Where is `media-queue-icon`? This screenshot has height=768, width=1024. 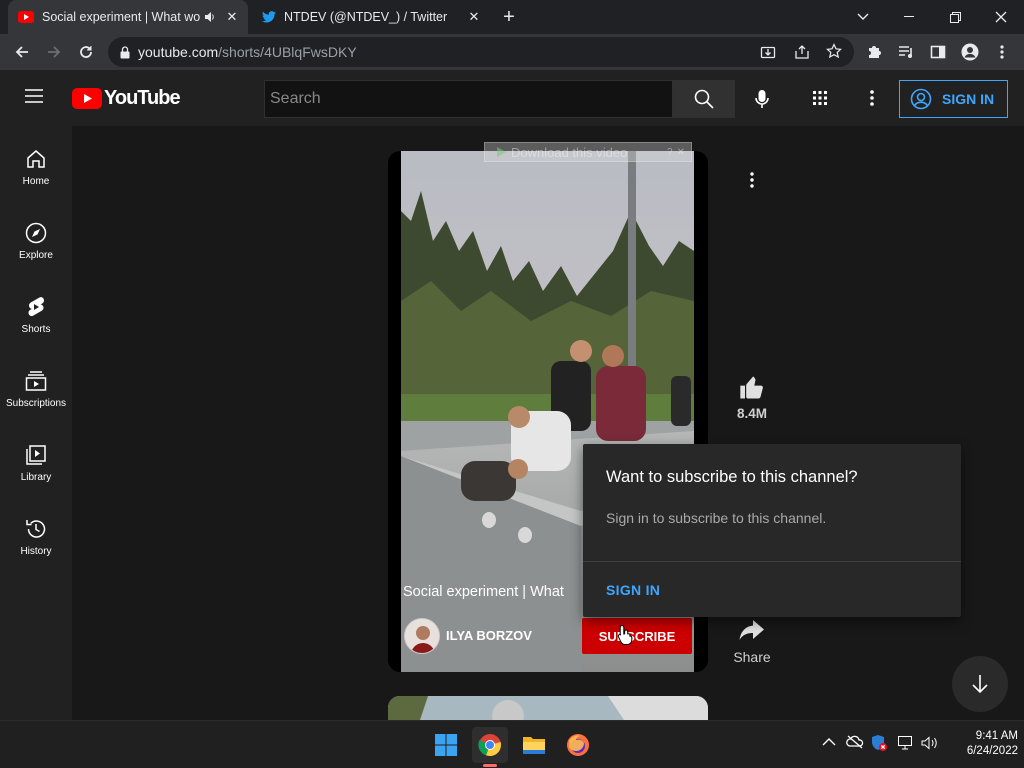 media-queue-icon is located at coordinates (905, 52).